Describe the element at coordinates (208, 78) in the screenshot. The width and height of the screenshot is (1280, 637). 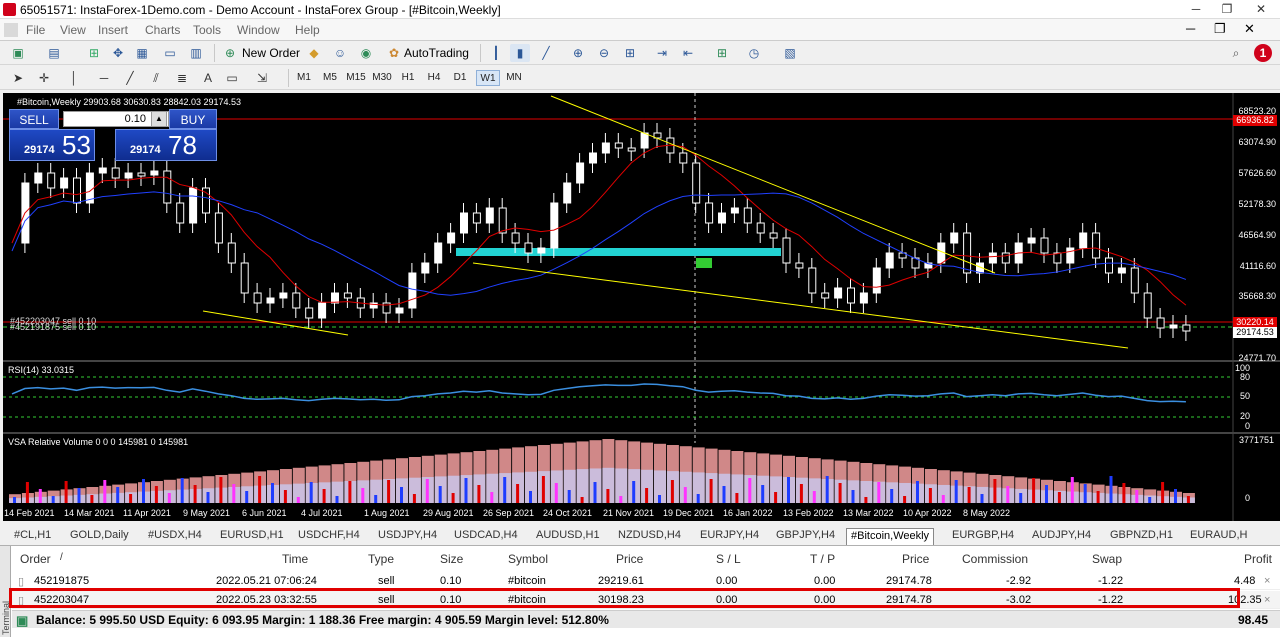
I see `text-icon: A` at that location.